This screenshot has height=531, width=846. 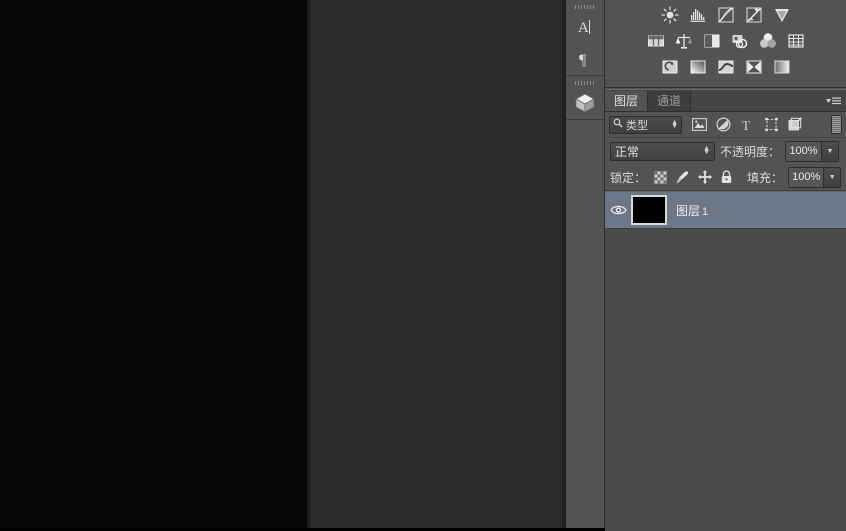 I want to click on filter-type-buttons: T, so click(x=747, y=125).